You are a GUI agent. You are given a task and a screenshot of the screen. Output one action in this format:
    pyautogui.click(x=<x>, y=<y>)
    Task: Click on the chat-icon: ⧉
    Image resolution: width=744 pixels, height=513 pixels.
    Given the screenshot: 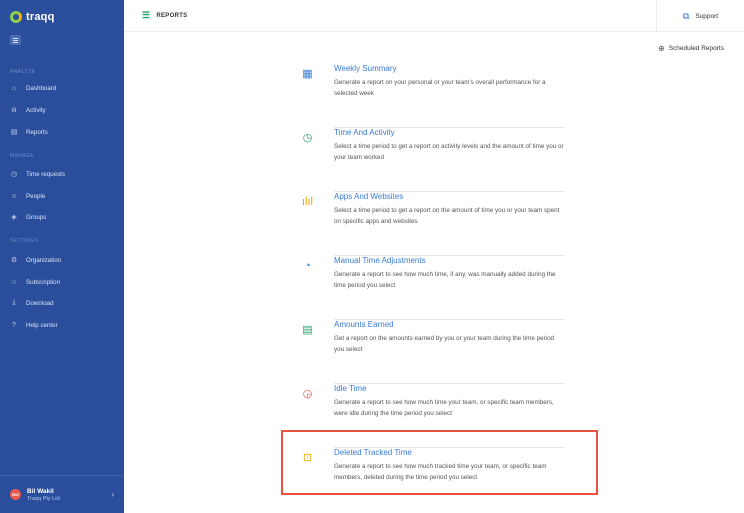 What is the action you would take?
    pyautogui.click(x=686, y=15)
    